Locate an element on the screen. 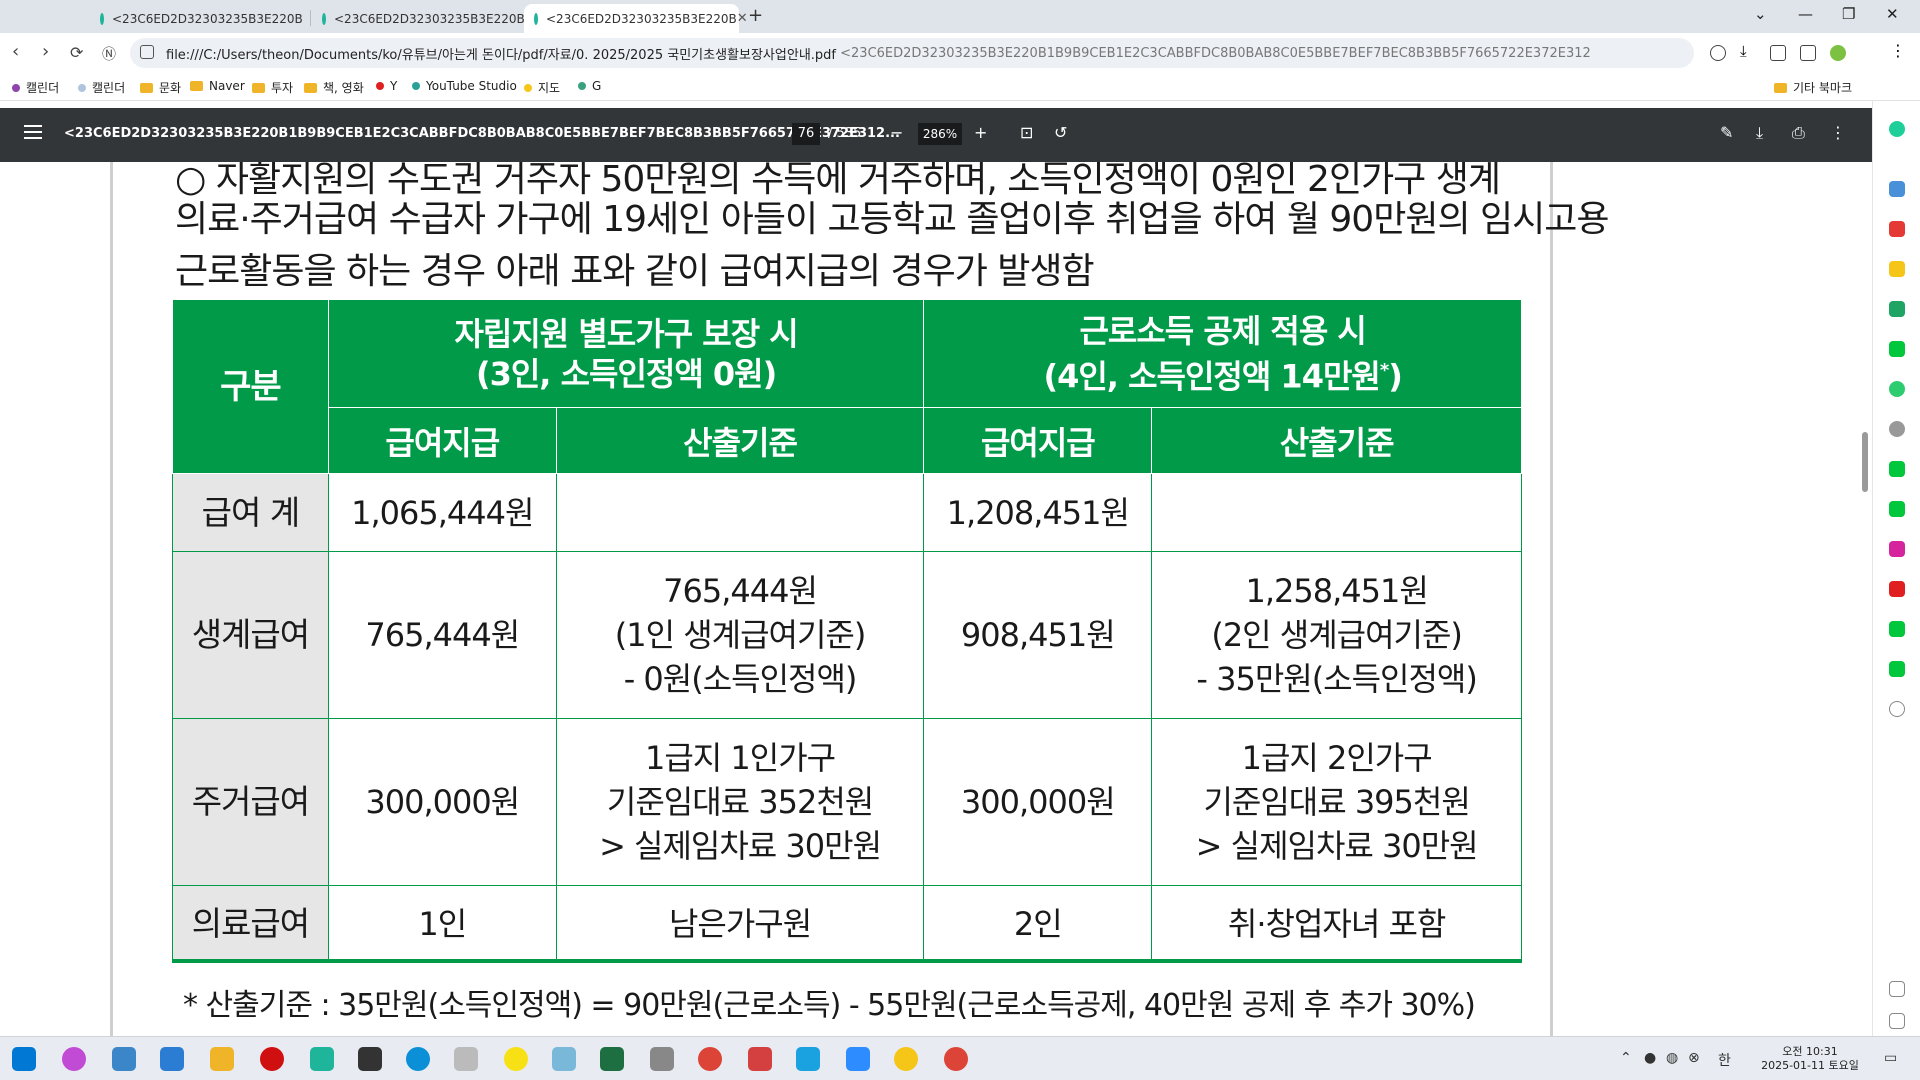 This screenshot has width=1920, height=1080. sidebar-toggle-icon is located at coordinates (1808, 53).